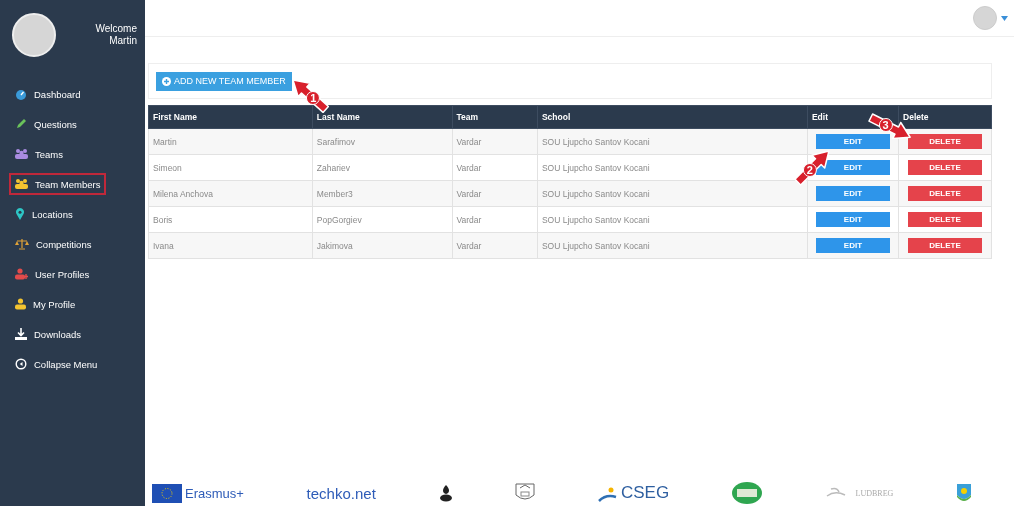 The height and width of the screenshot is (506, 1014). I want to click on welcome-text: Welcome, so click(115, 29).